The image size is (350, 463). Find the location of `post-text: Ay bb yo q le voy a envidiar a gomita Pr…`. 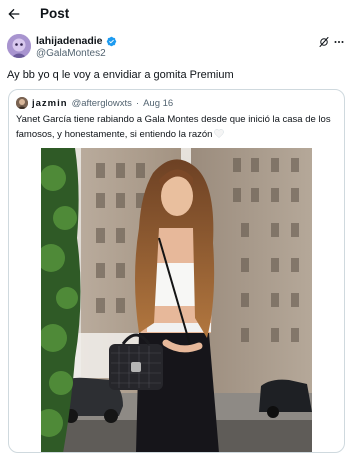

post-text: Ay bb yo q le voy a envidiar a gomita Pr… is located at coordinates (120, 75).